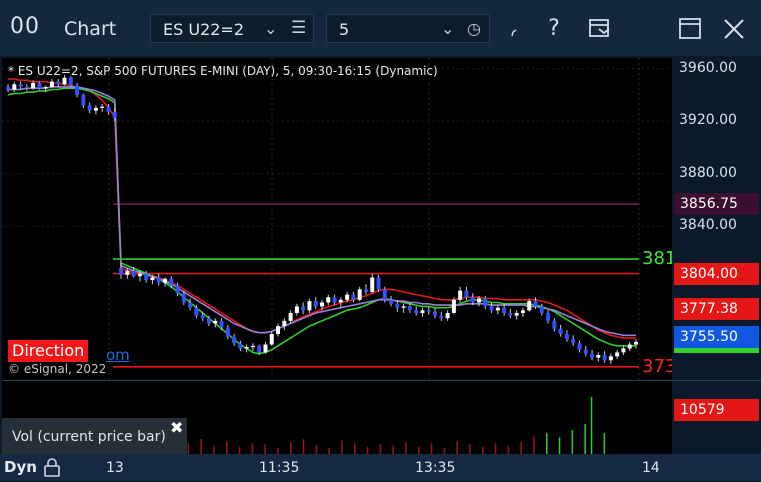 This screenshot has width=761, height=482. I want to click on price-tick: 3840.00, so click(708, 225).